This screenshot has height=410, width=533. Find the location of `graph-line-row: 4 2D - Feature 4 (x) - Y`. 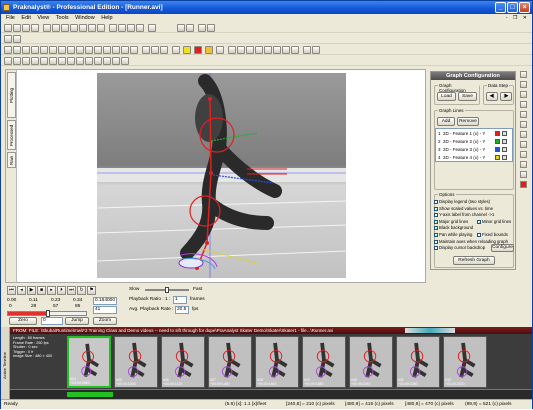

graph-line-row: 4 2D - Feature 4 (x) - Y is located at coordinates (475, 157).